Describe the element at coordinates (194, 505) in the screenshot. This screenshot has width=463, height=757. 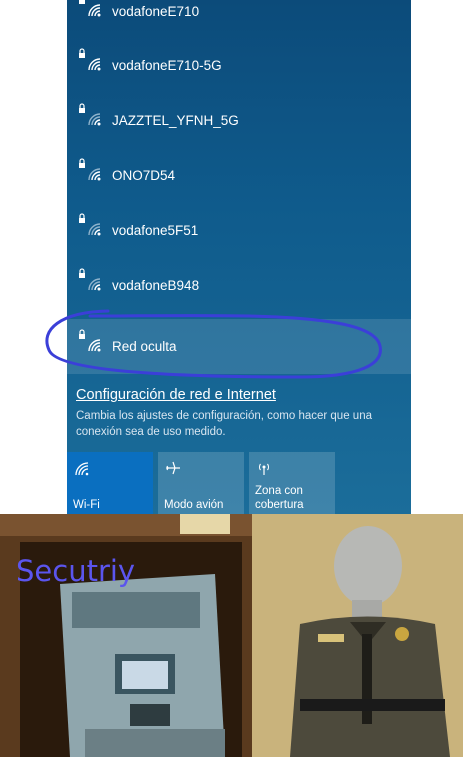
I see `airplane-tile-label: Modo avión` at that location.